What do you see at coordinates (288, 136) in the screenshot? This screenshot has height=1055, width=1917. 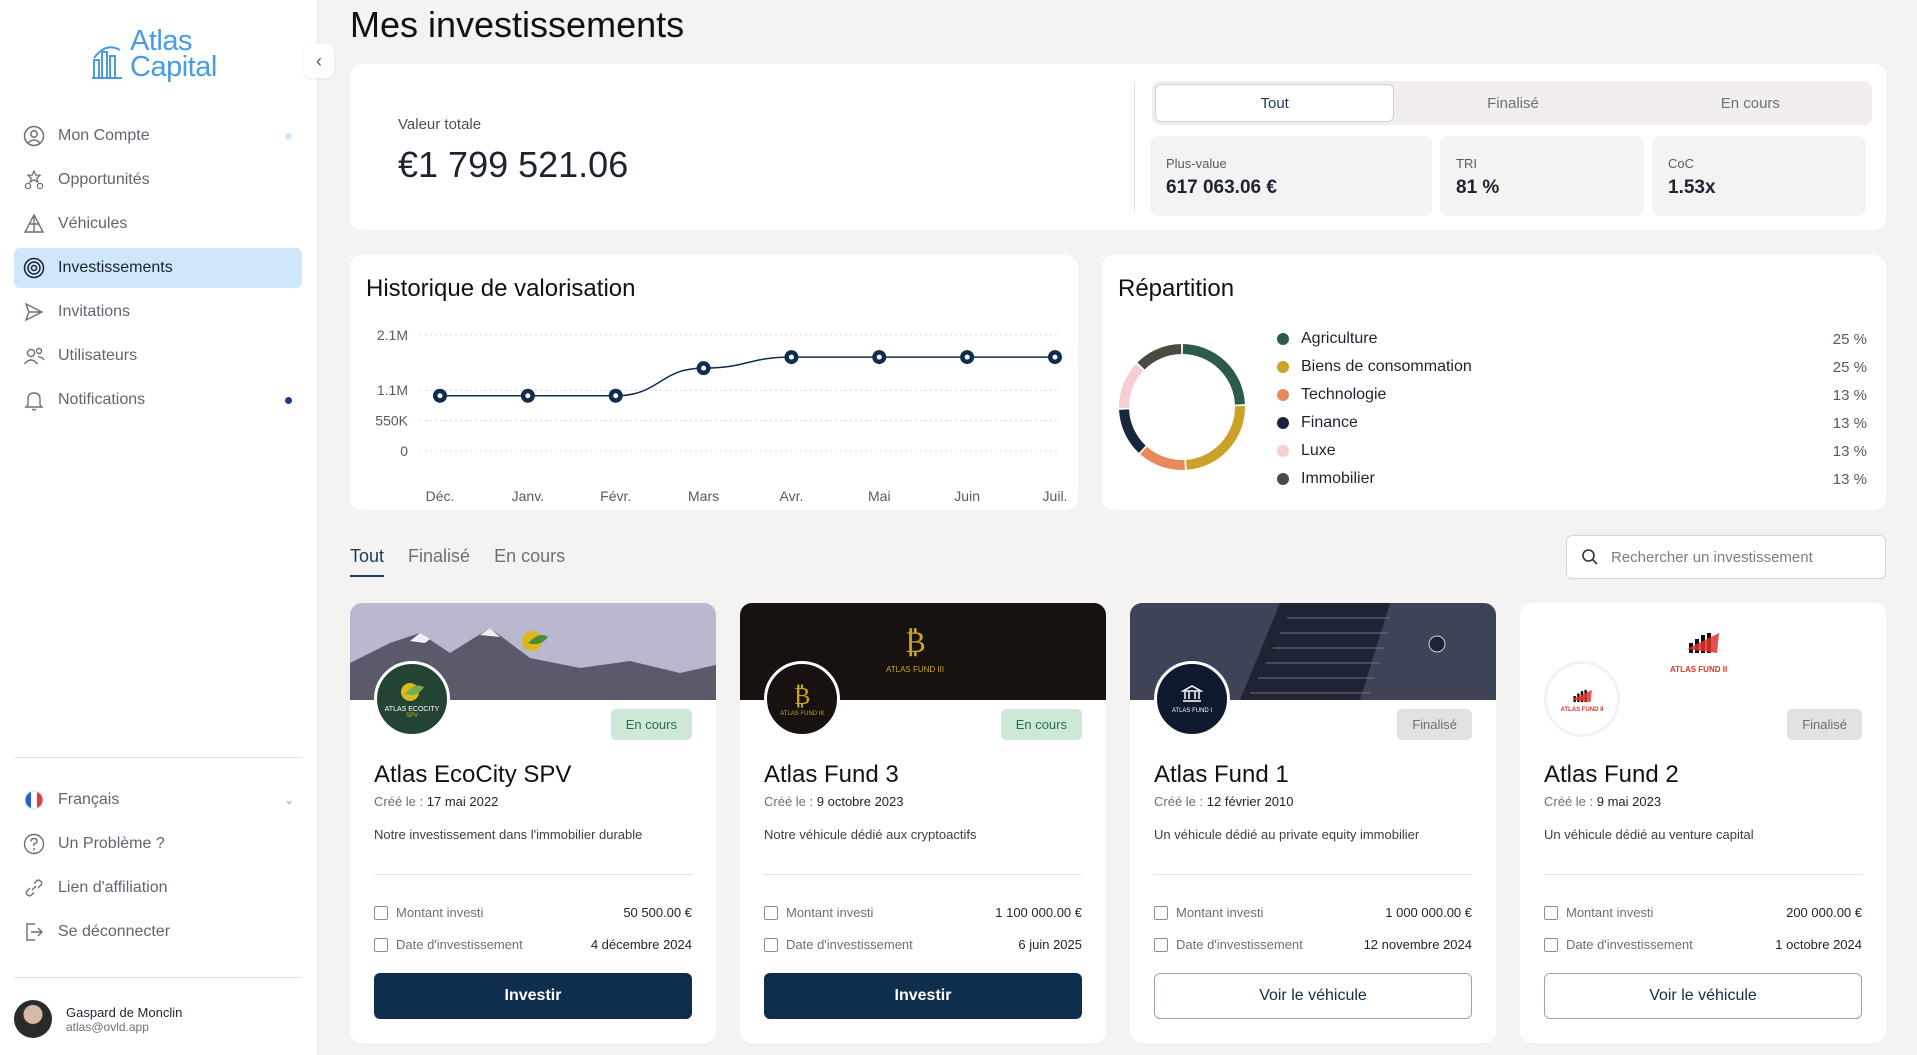 I see `notification-dot` at bounding box center [288, 136].